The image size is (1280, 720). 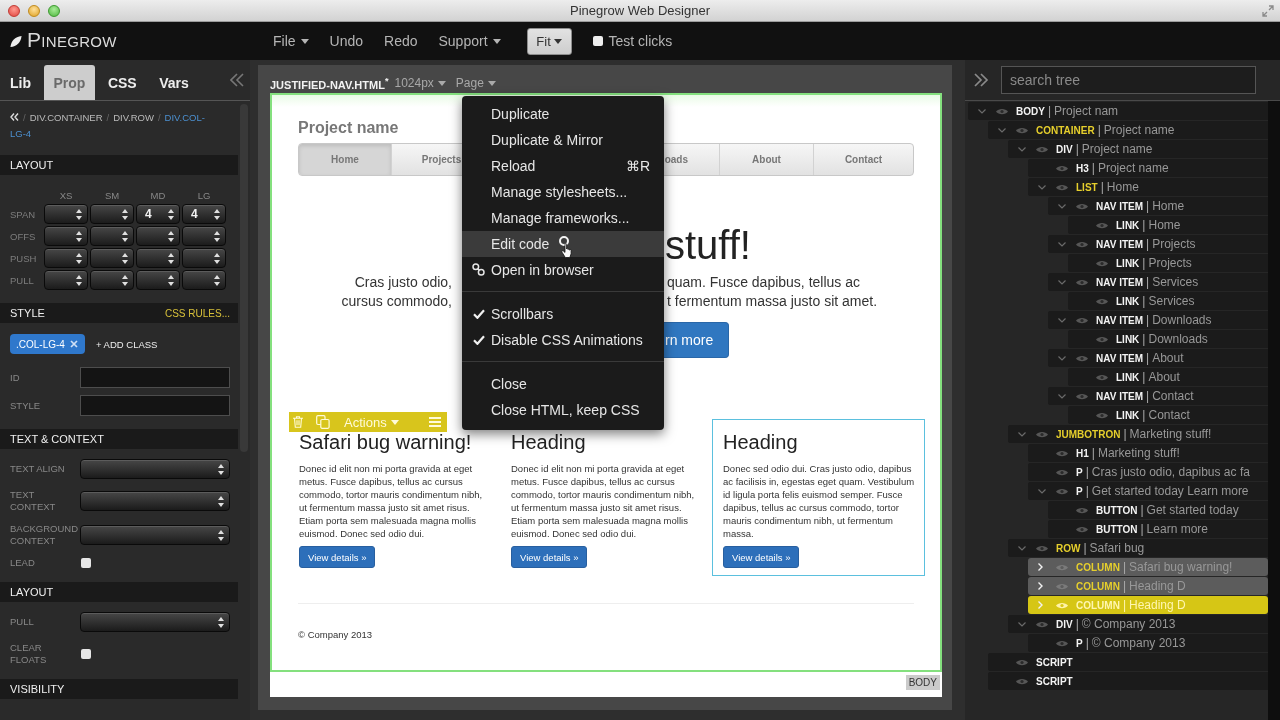 I want to click on expand-panel-icon, so click(x=981, y=80).